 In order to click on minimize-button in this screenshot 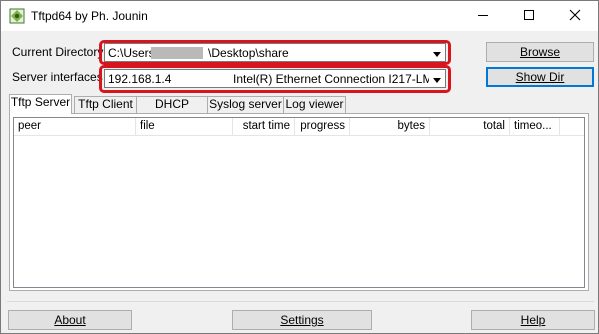, I will do `click(483, 16)`.